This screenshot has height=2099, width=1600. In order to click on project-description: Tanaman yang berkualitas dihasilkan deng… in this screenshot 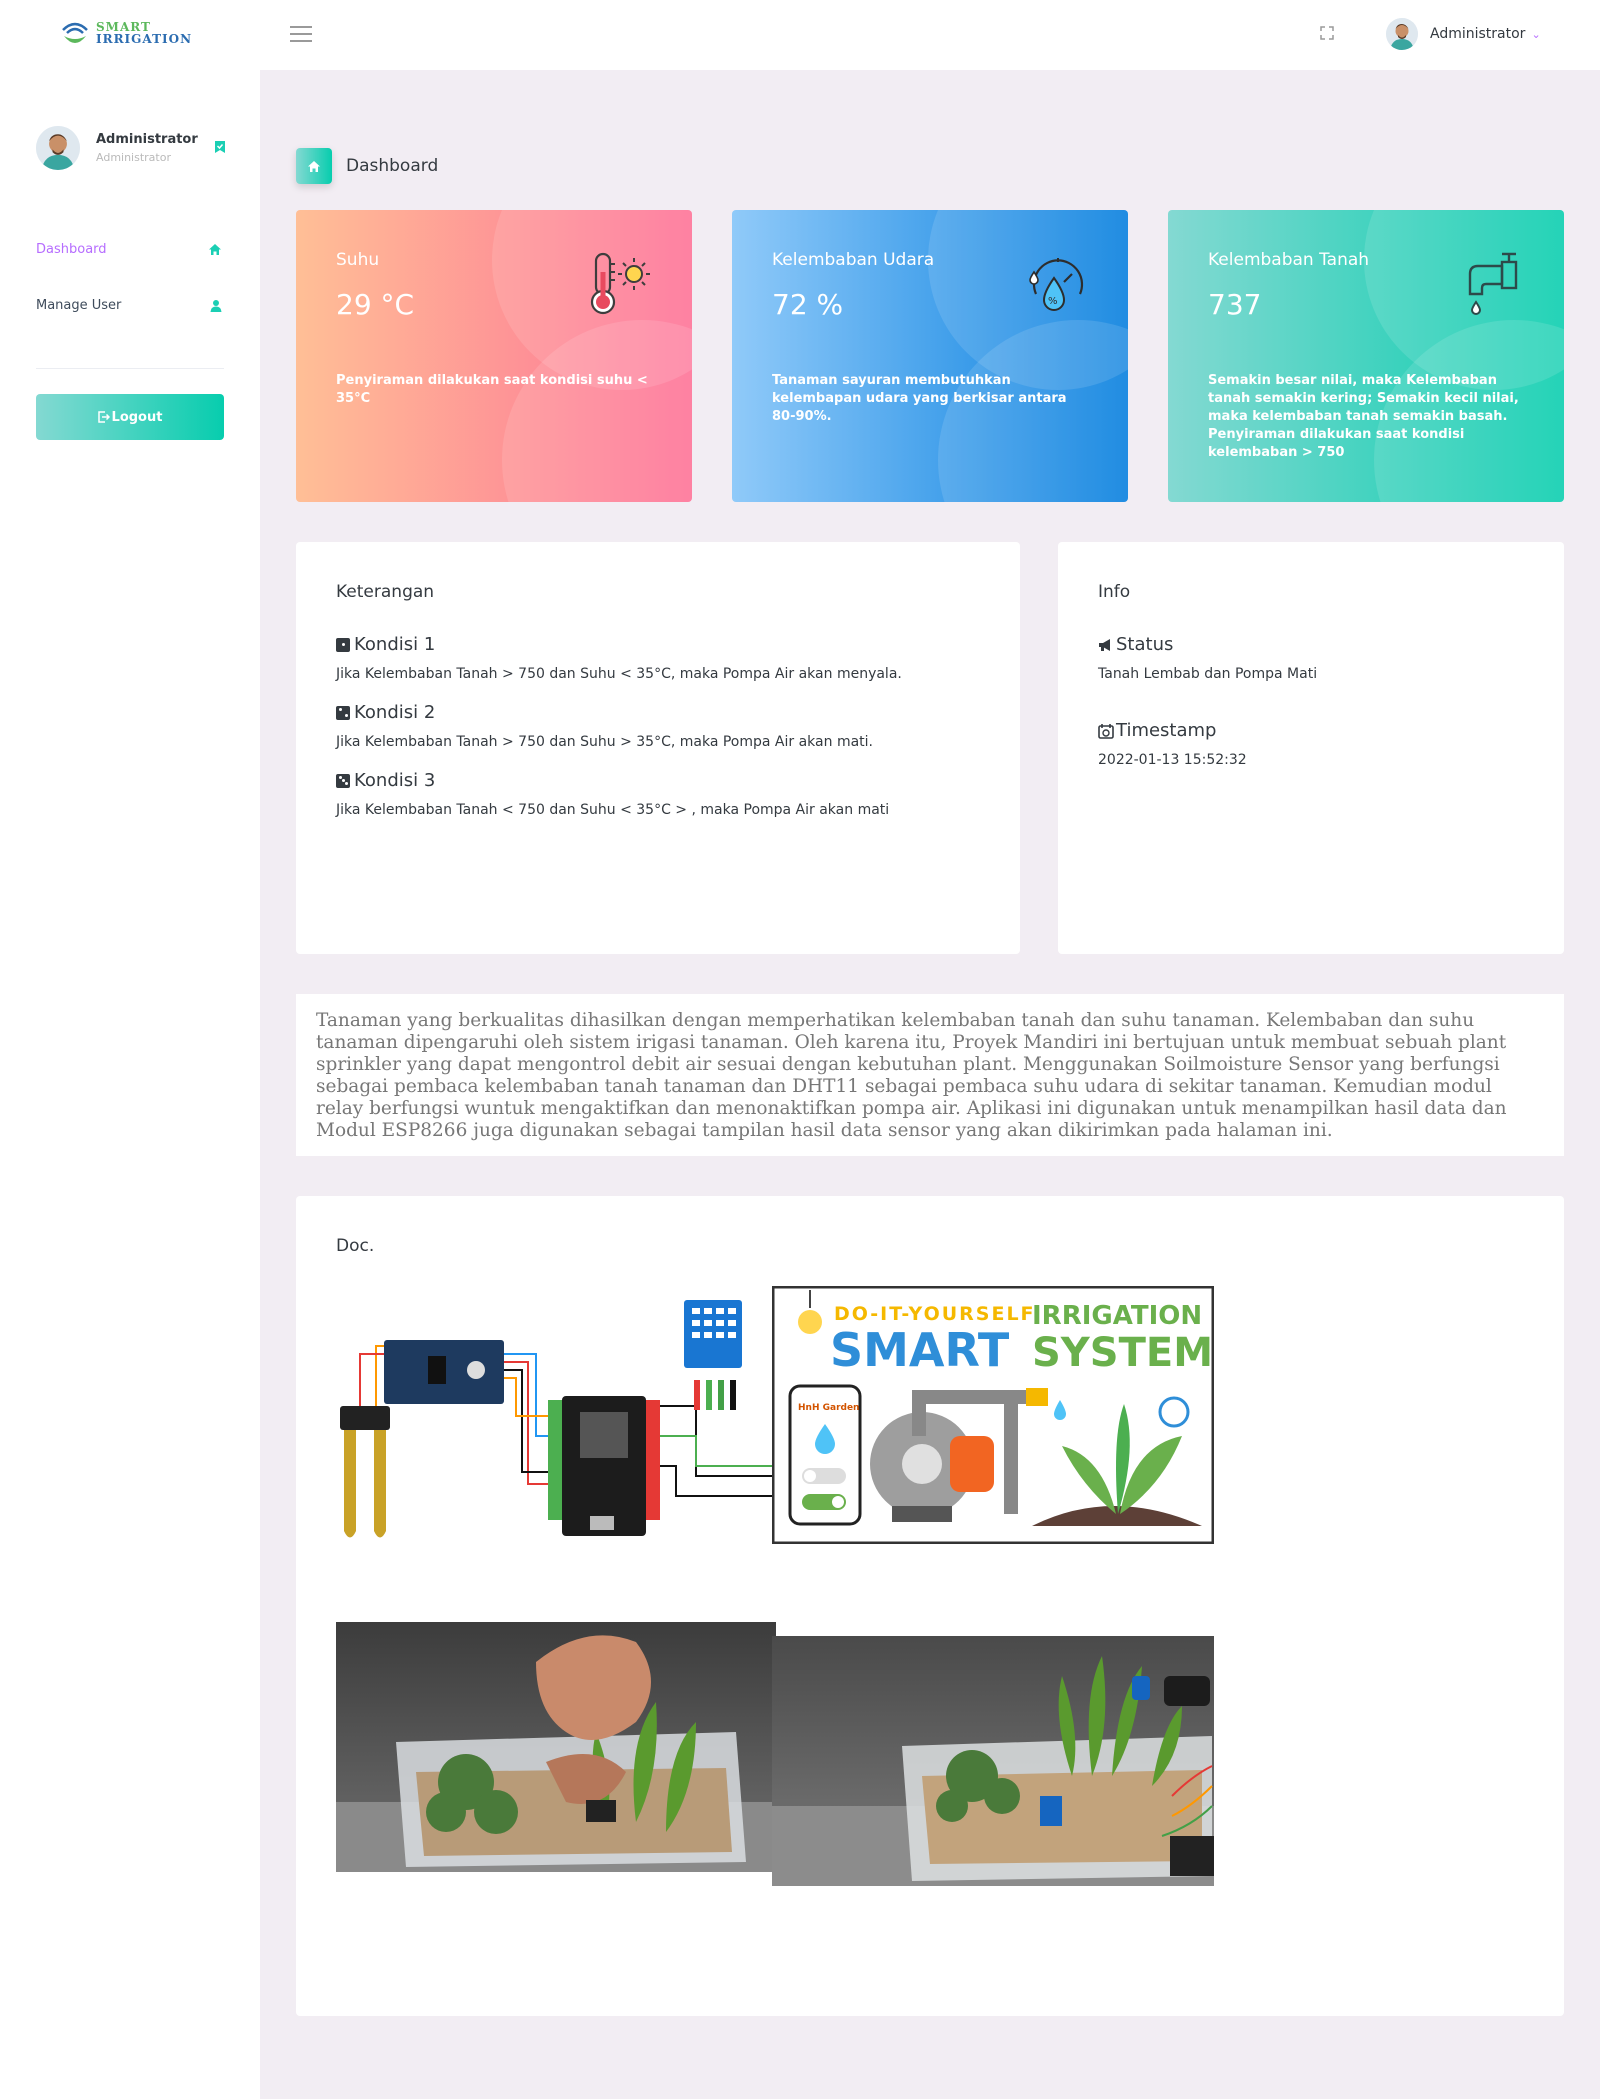, I will do `click(930, 1075)`.